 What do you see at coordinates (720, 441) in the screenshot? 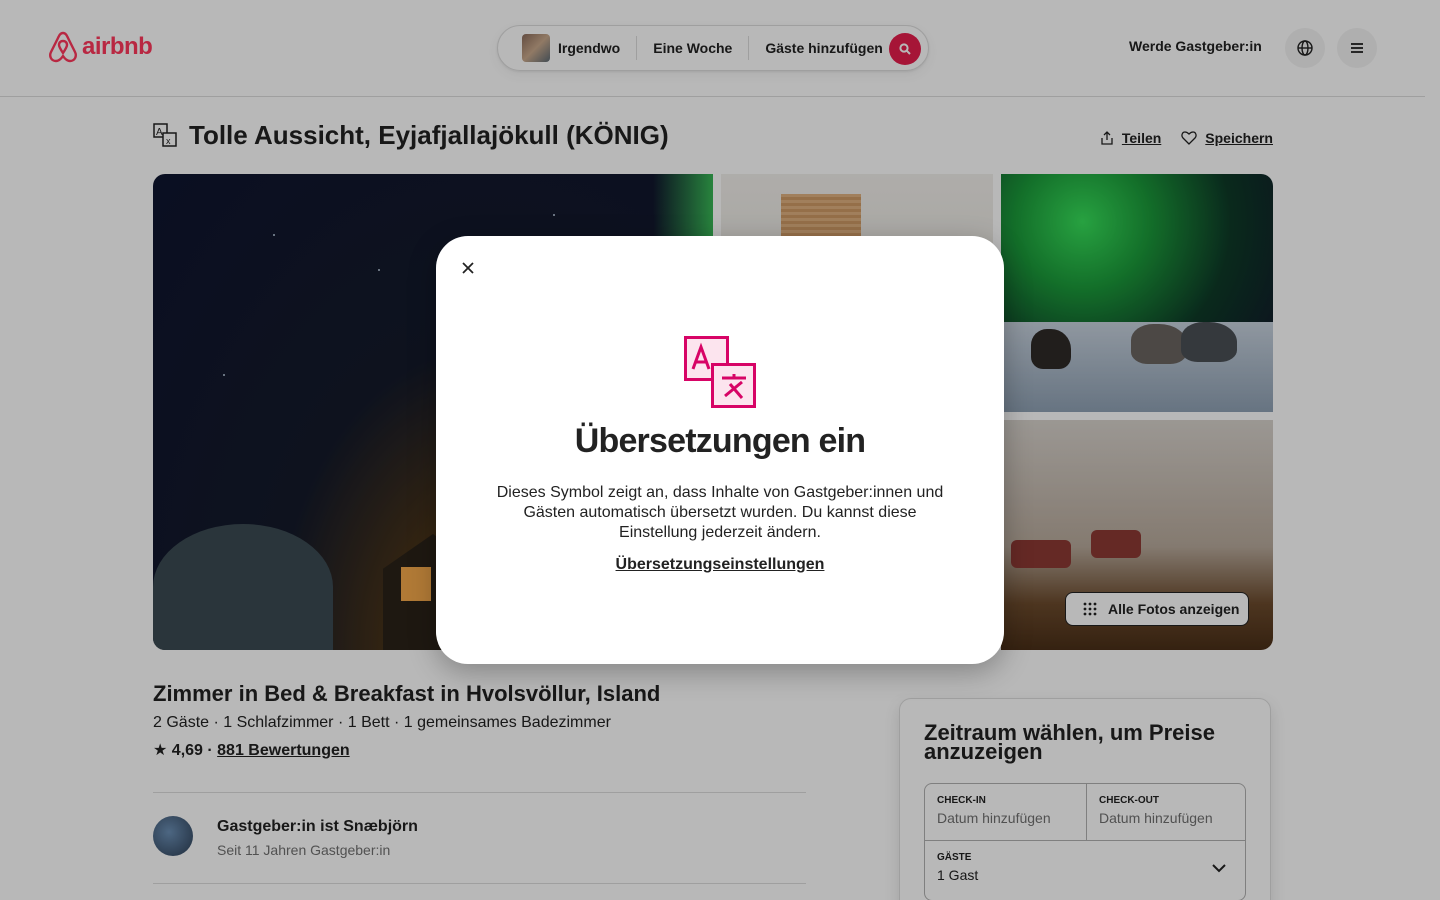
I see `modal-title: Übersetzungen ein` at bounding box center [720, 441].